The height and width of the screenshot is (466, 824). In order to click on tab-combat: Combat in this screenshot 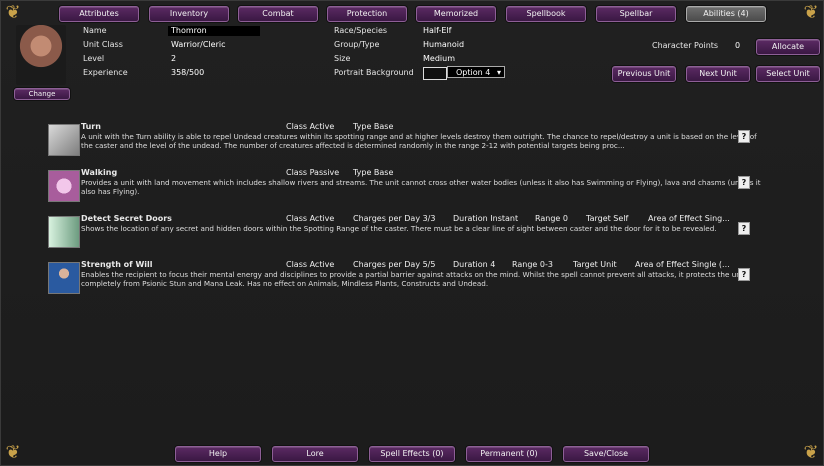, I will do `click(278, 14)`.